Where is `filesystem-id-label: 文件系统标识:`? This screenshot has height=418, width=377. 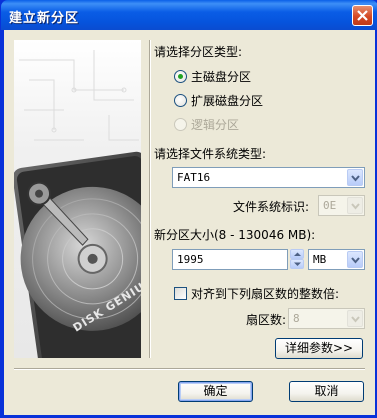
filesystem-id-label: 文件系统标识: is located at coordinates (271, 207).